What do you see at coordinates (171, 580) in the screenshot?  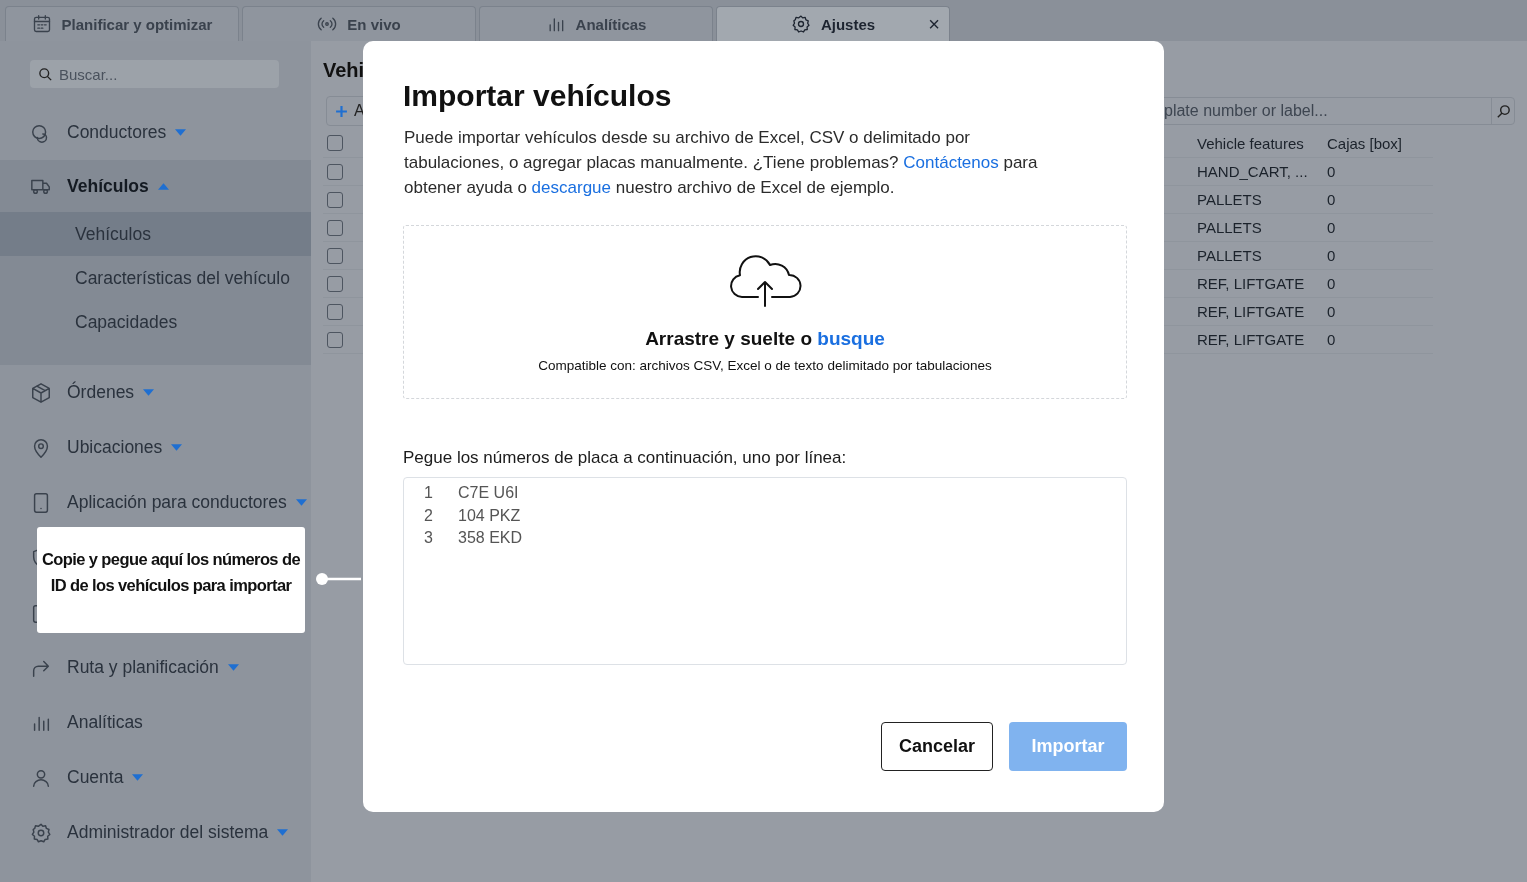 I see `callout: Copie y pegue aquí los números de ID de los vehículos para importar` at bounding box center [171, 580].